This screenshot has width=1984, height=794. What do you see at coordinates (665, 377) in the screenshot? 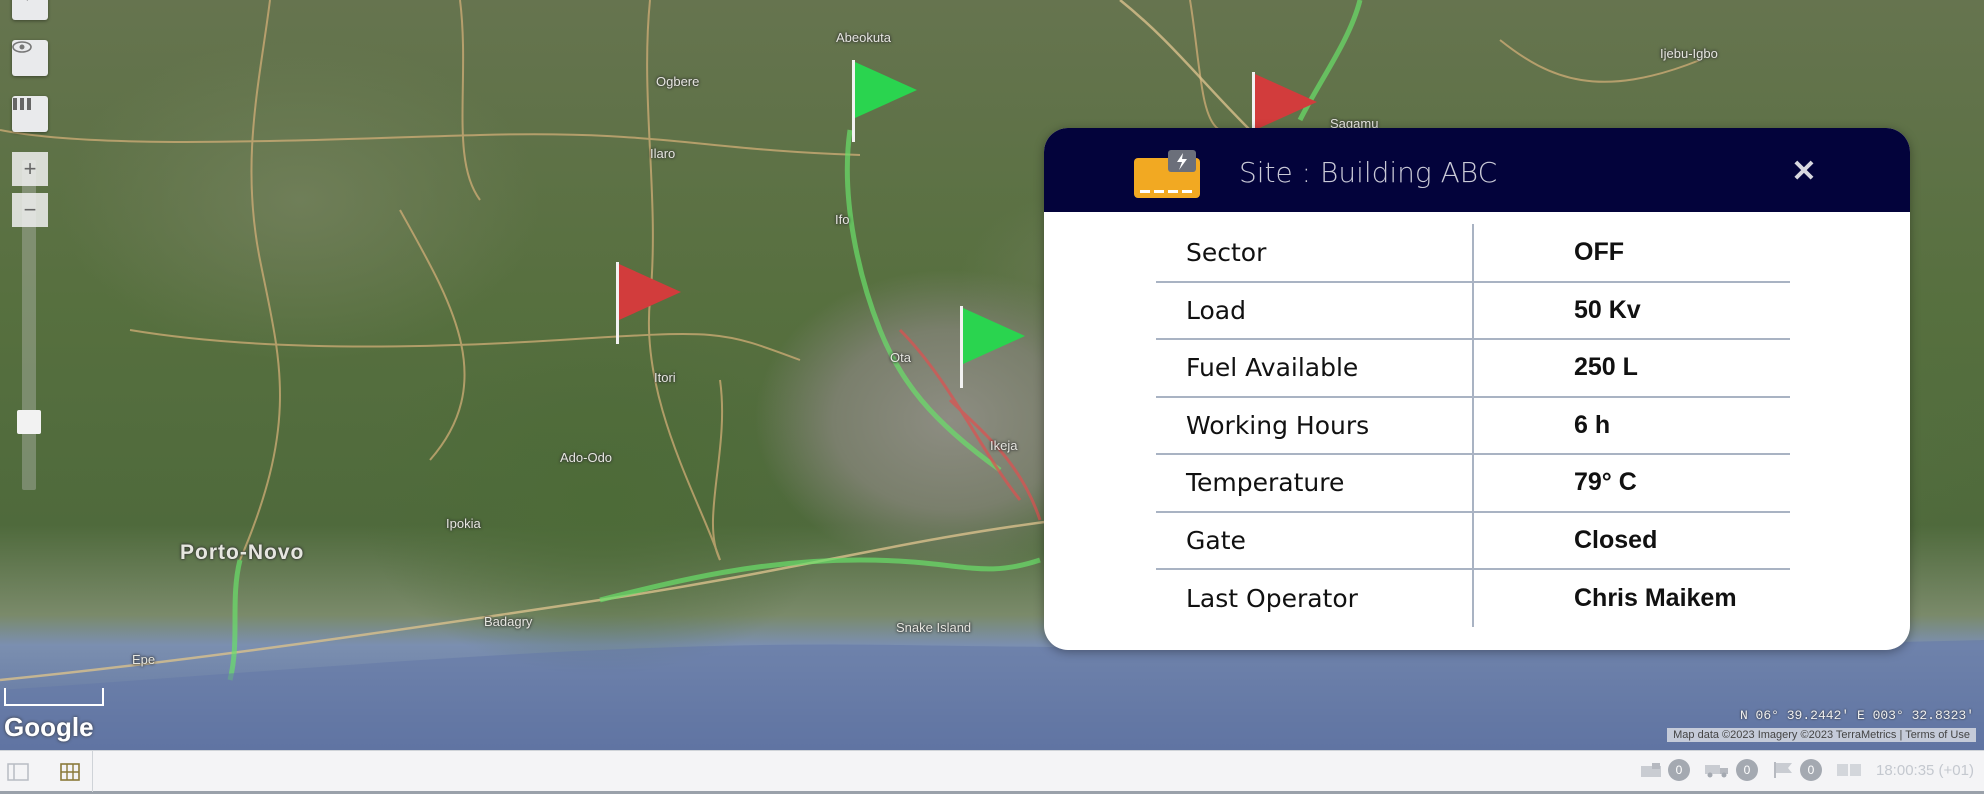
I see `place-label: Itori` at bounding box center [665, 377].